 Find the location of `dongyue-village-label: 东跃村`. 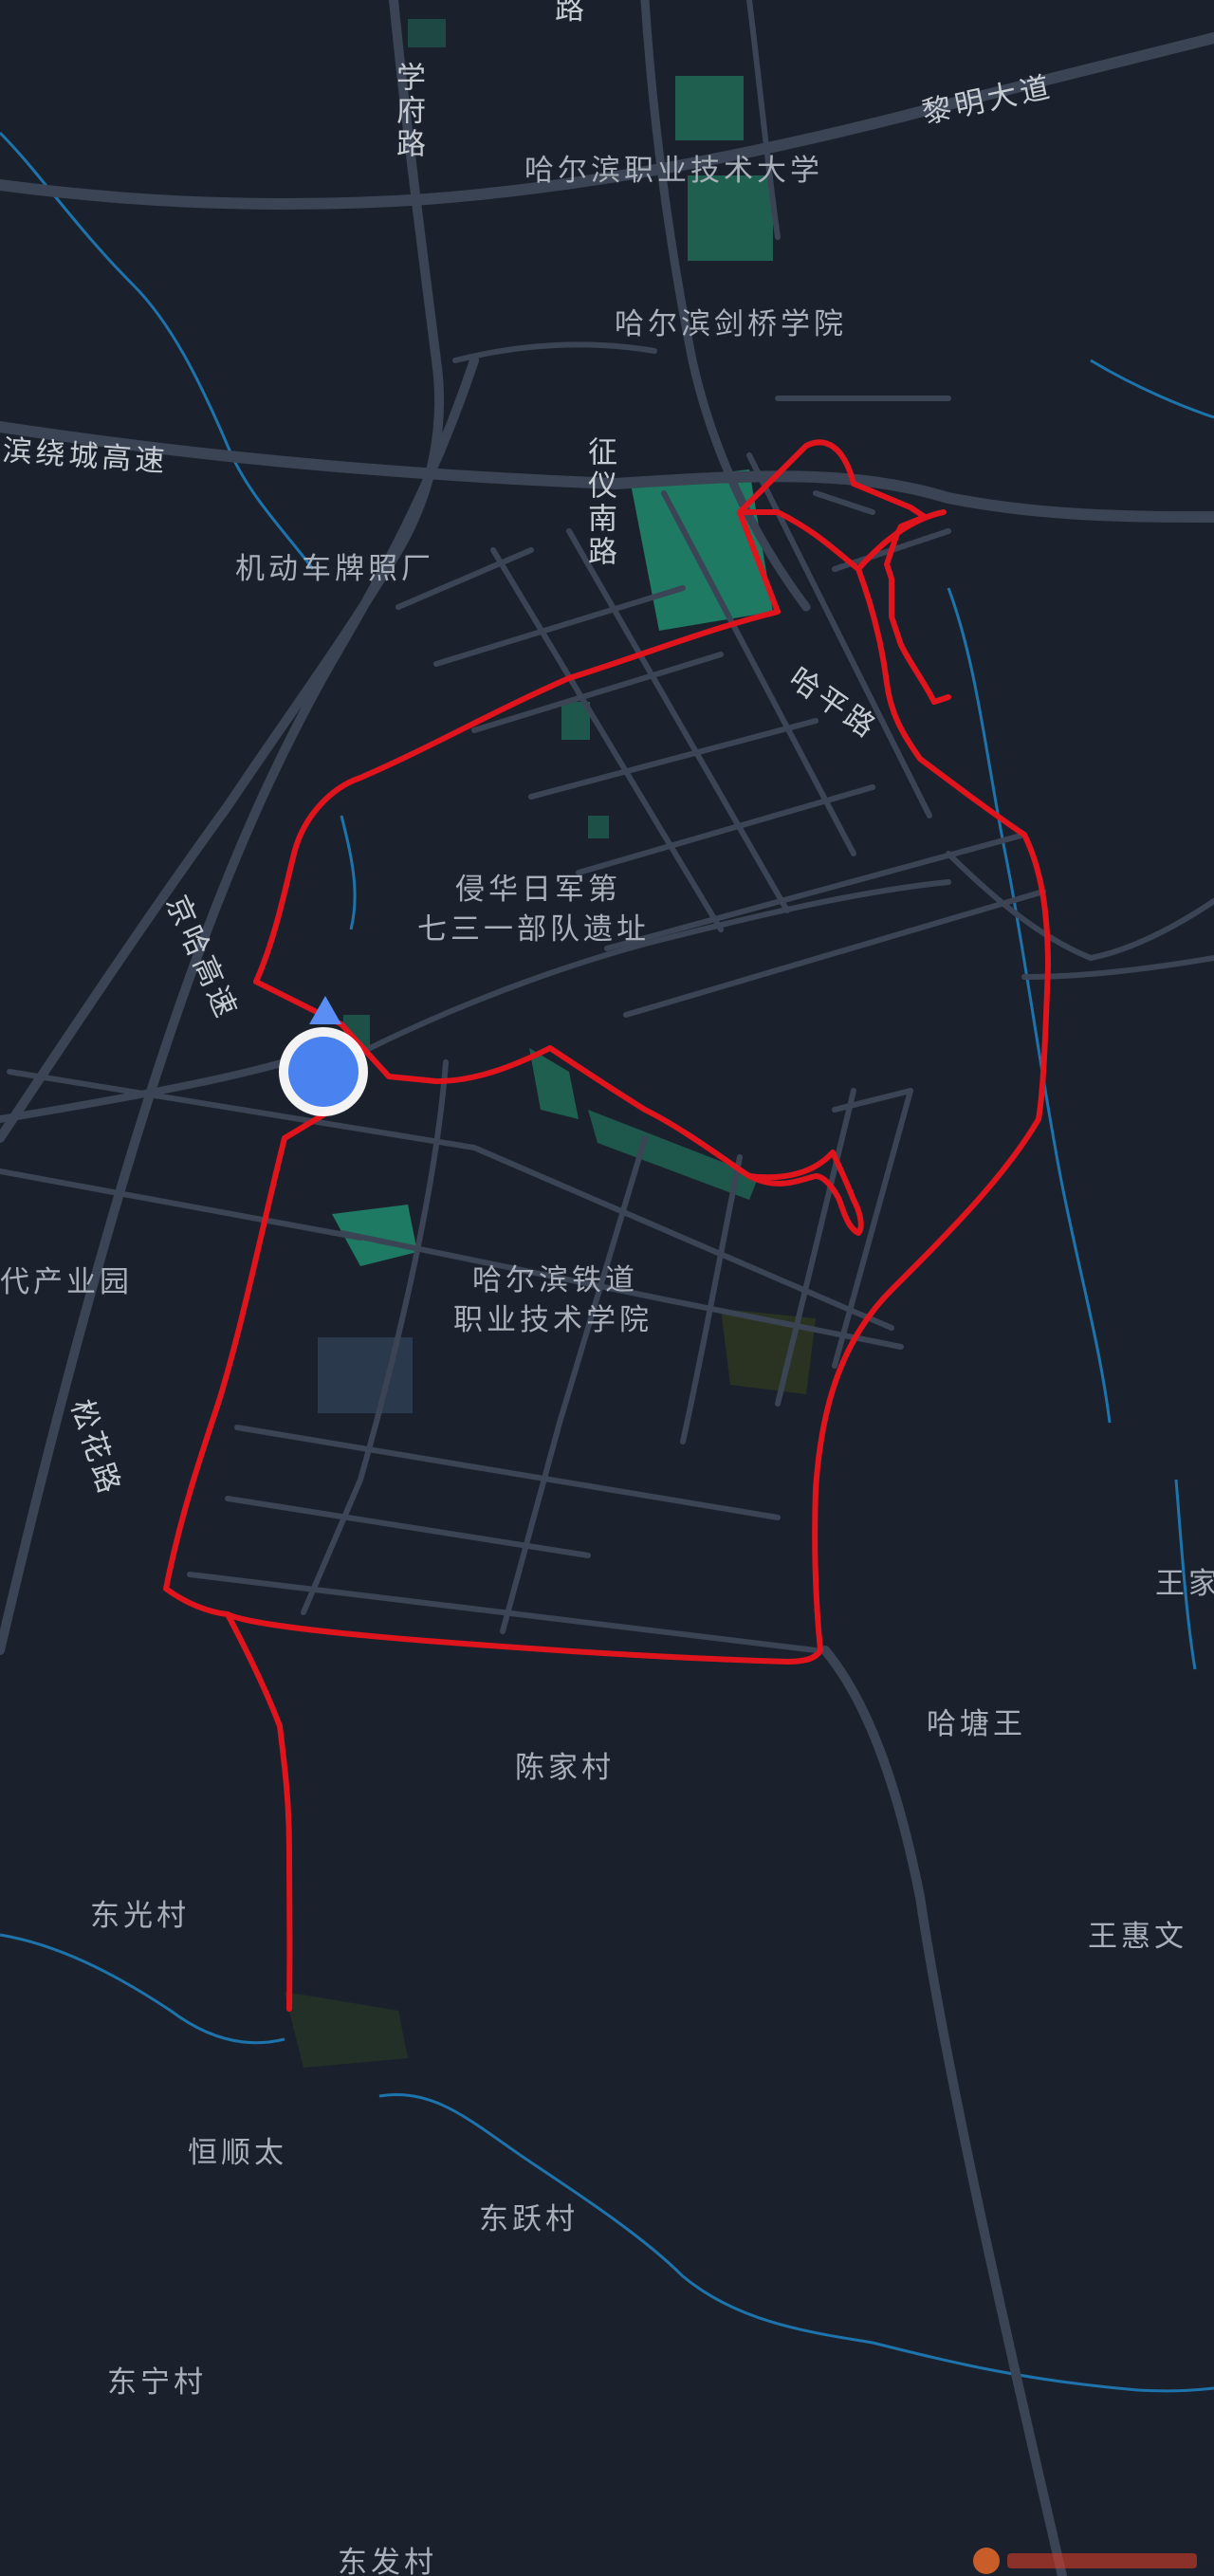

dongyue-village-label: 东跃村 is located at coordinates (529, 2219).